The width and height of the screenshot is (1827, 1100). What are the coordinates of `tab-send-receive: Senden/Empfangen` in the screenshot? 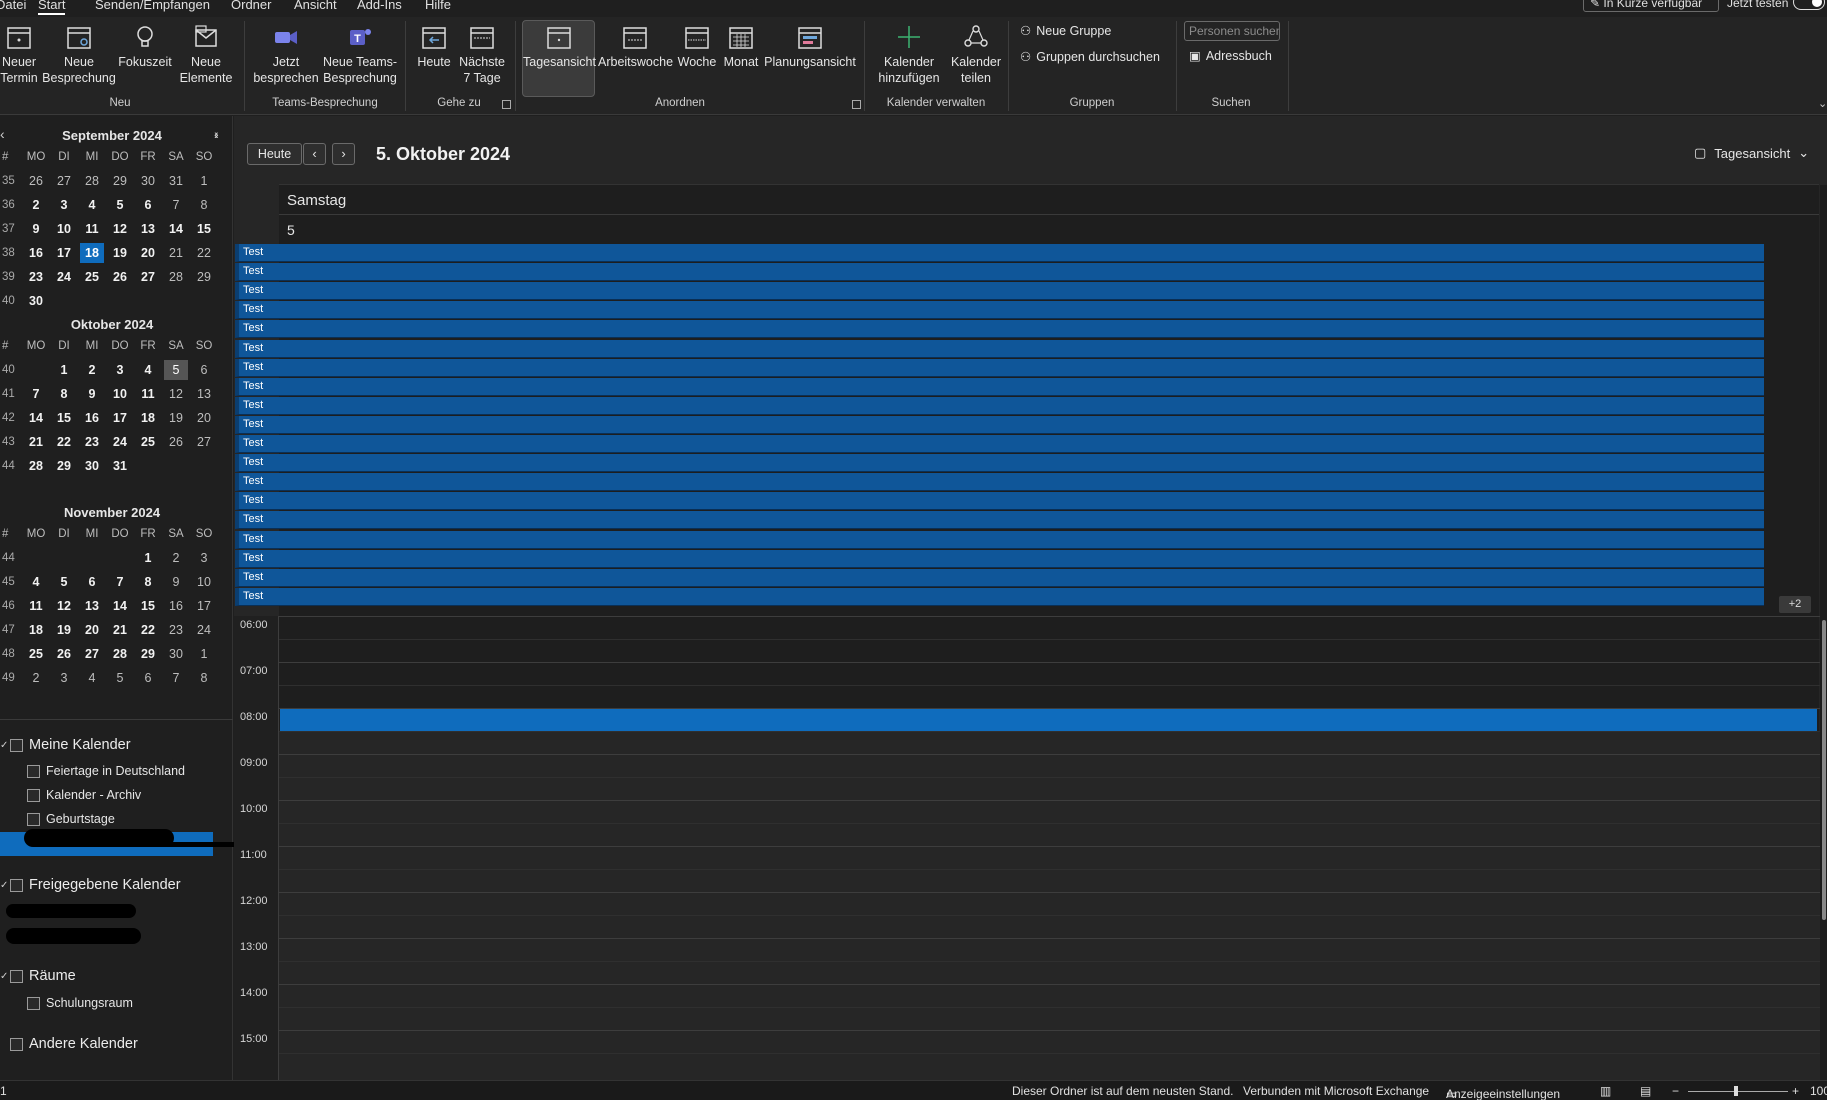 It's located at (152, 6).